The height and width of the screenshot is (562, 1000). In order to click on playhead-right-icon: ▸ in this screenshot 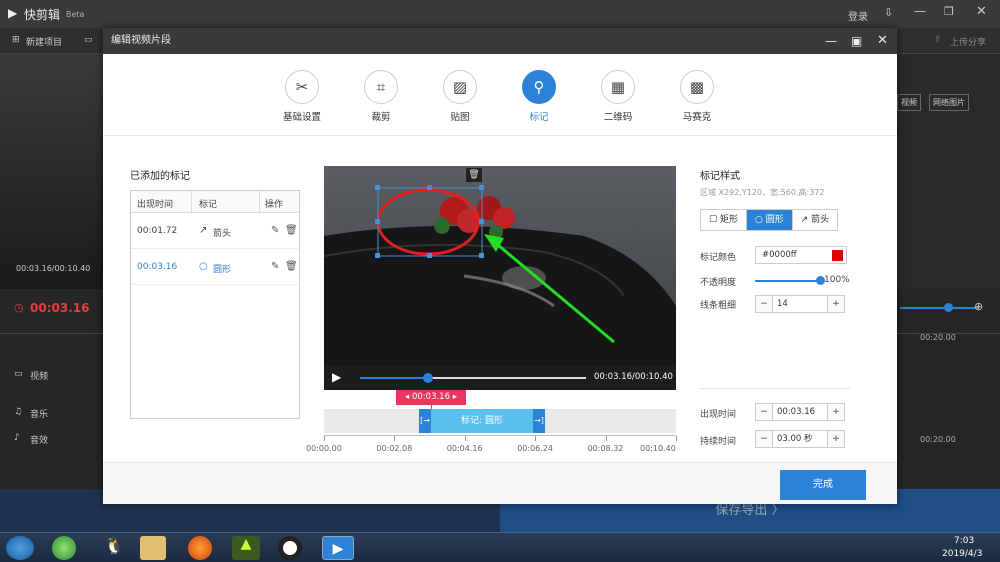, I will do `click(453, 397)`.